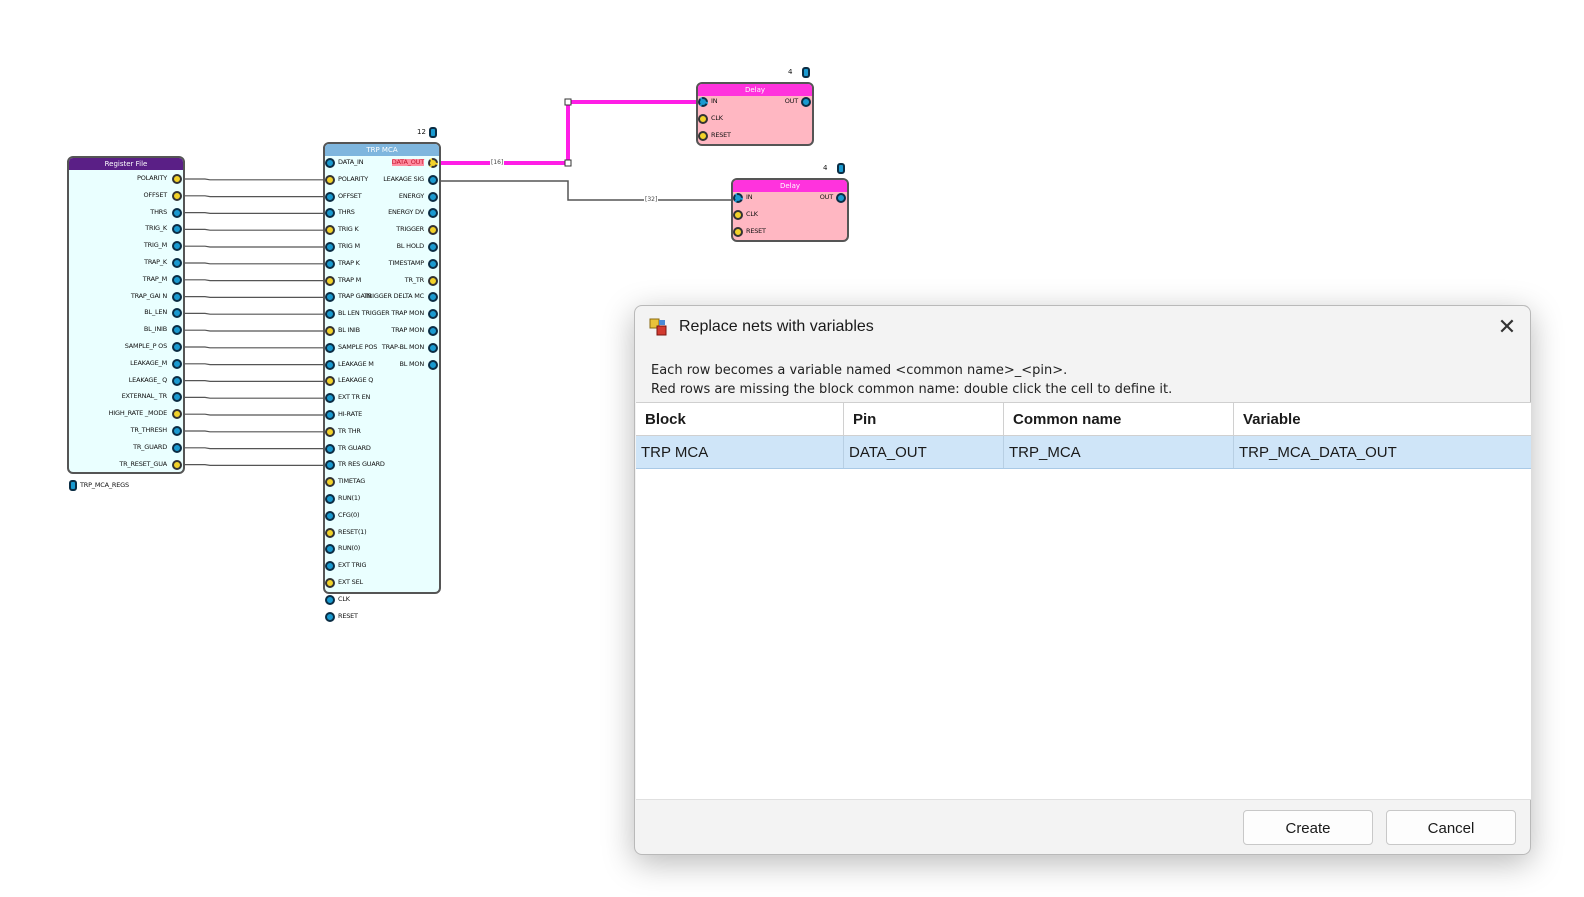  Describe the element at coordinates (154, 278) in the screenshot. I see `register-pin-label: TRAP_M` at that location.